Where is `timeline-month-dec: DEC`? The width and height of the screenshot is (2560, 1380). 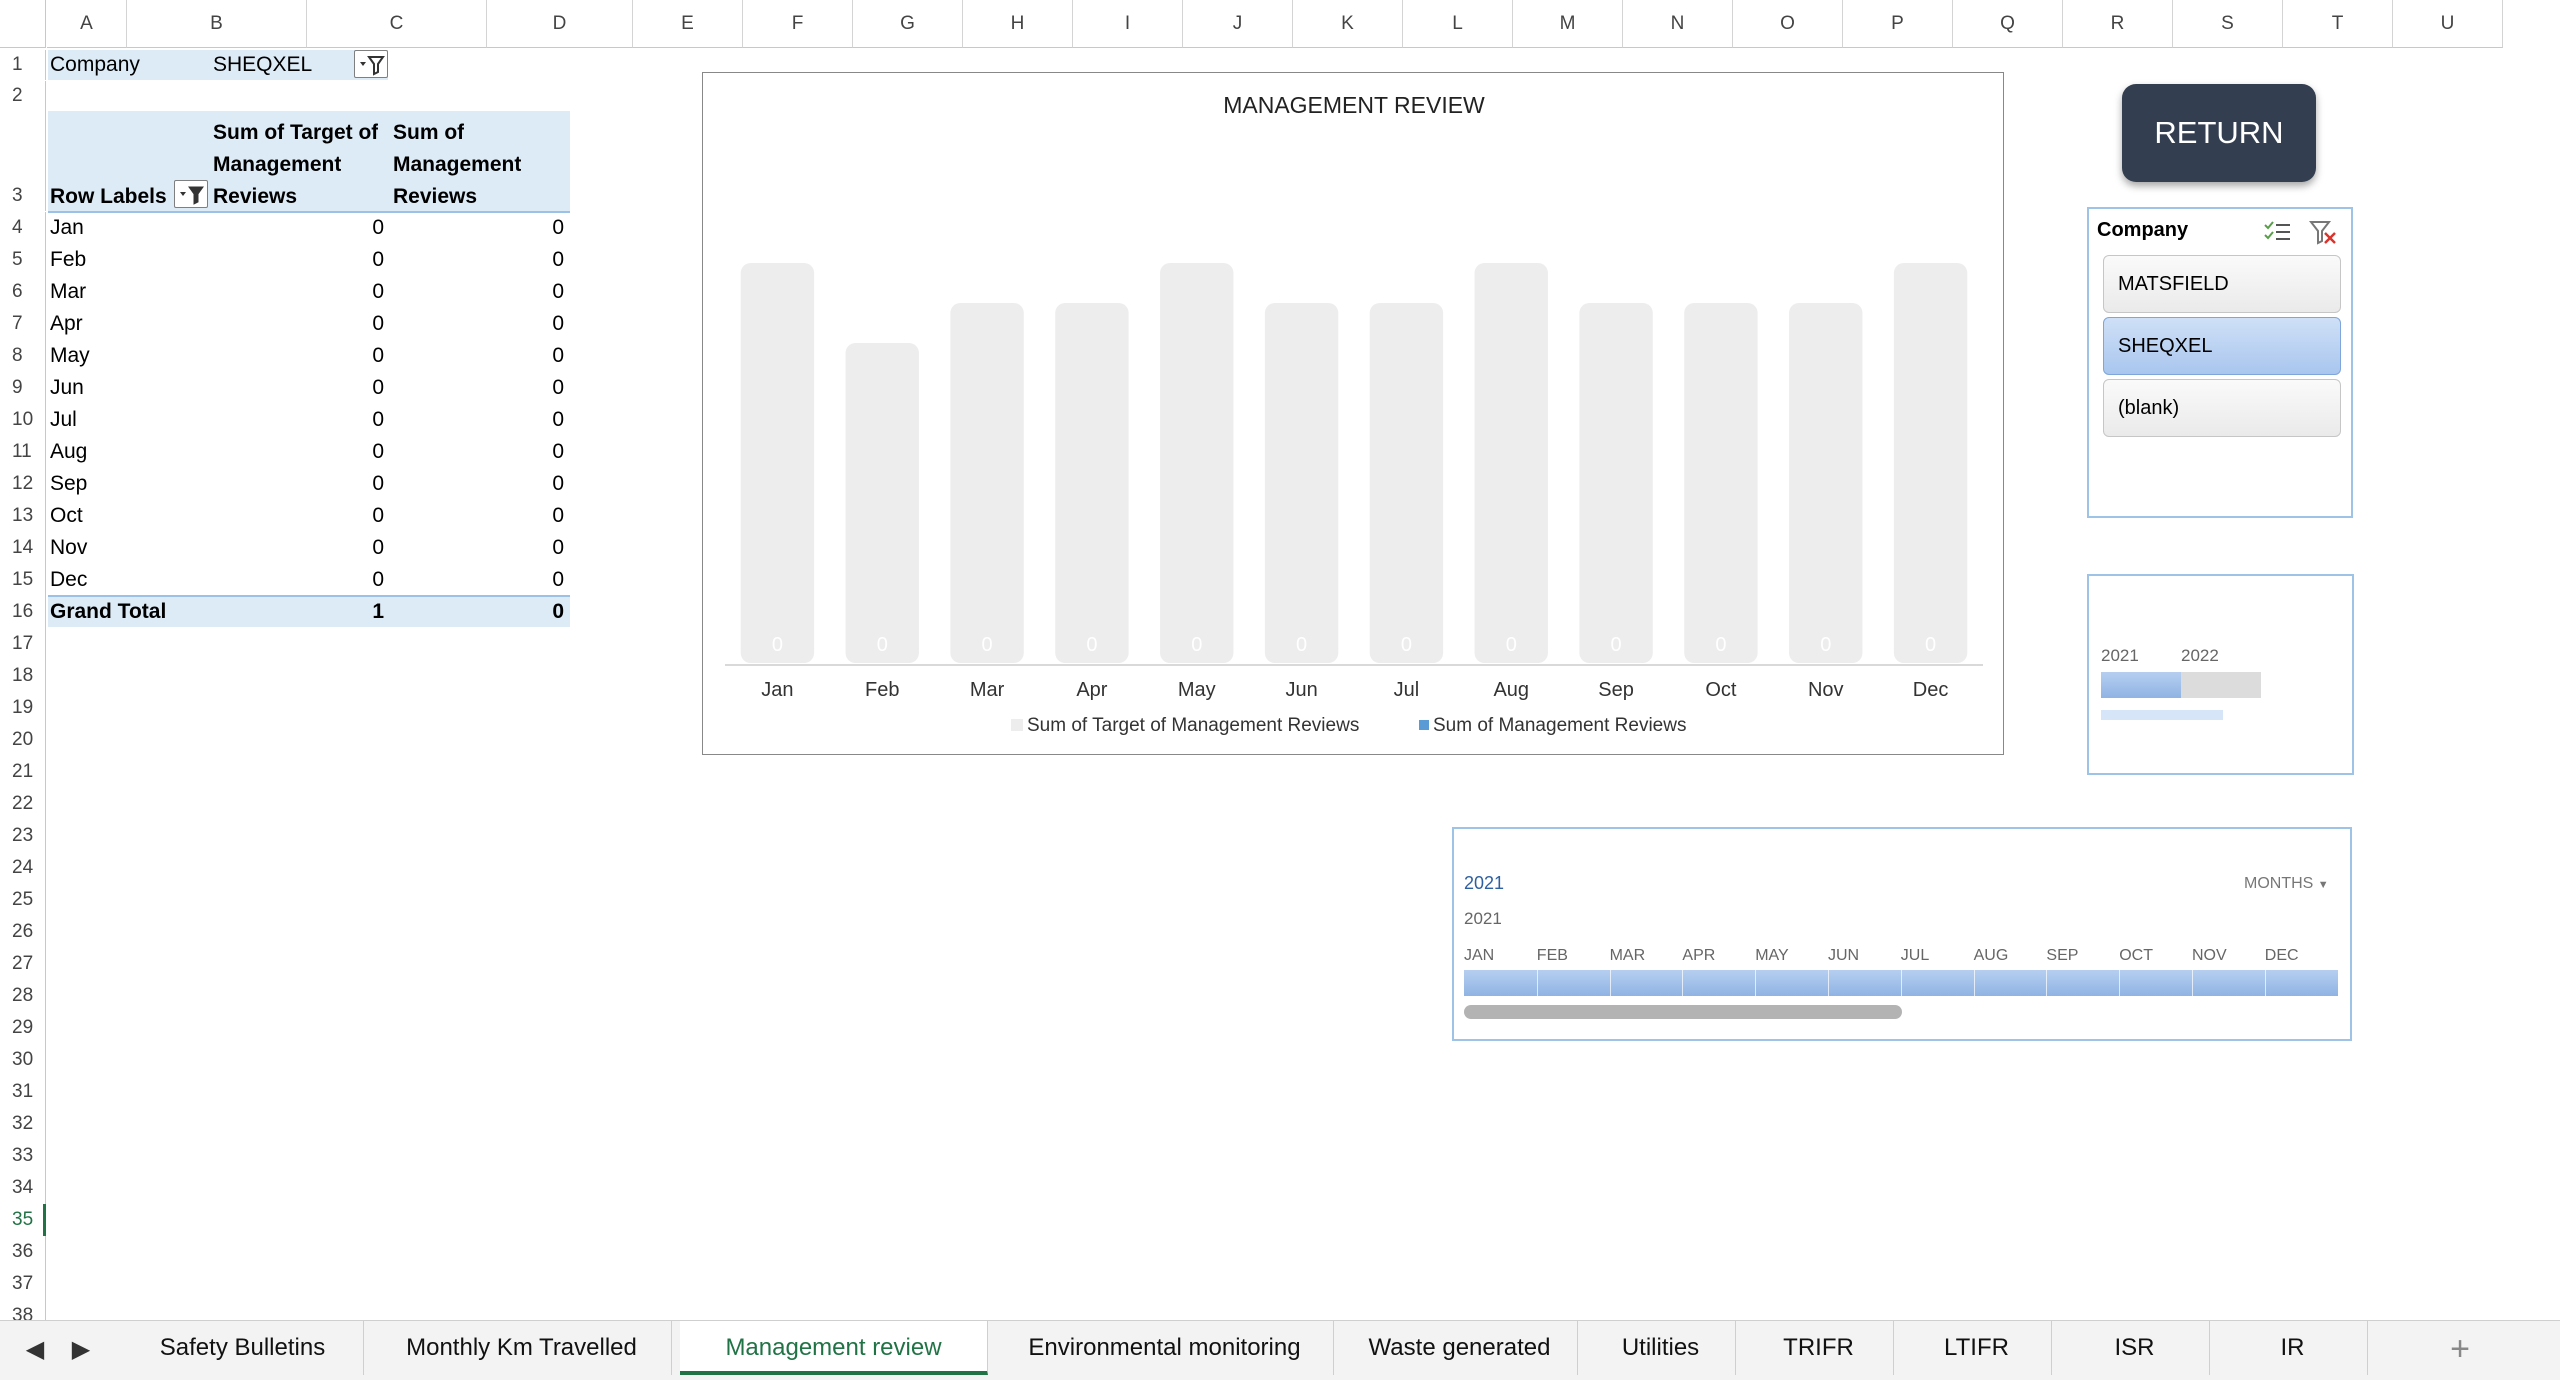 timeline-month-dec: DEC is located at coordinates (2282, 956).